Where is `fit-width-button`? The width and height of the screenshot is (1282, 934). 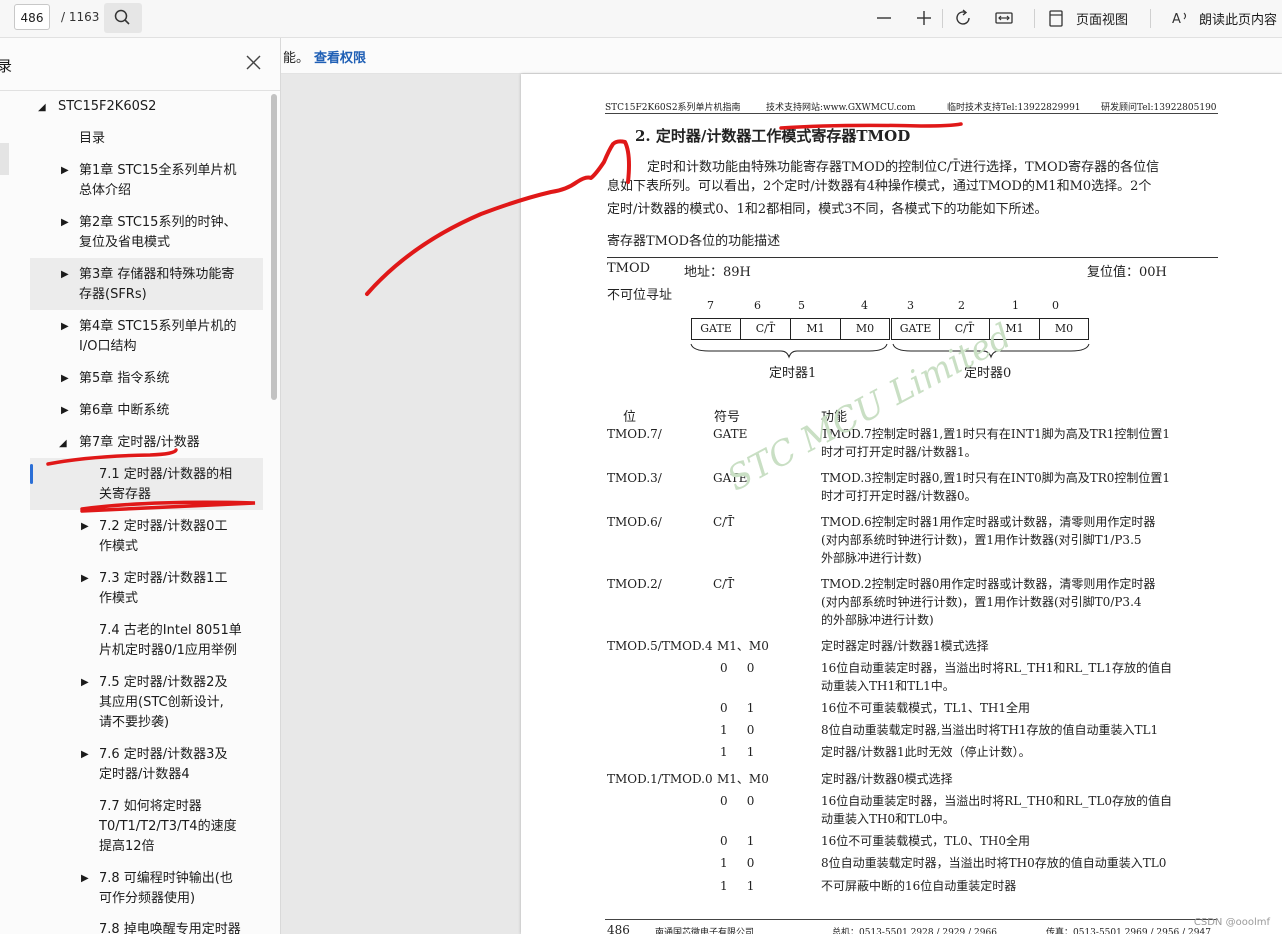 fit-width-button is located at coordinates (1004, 18).